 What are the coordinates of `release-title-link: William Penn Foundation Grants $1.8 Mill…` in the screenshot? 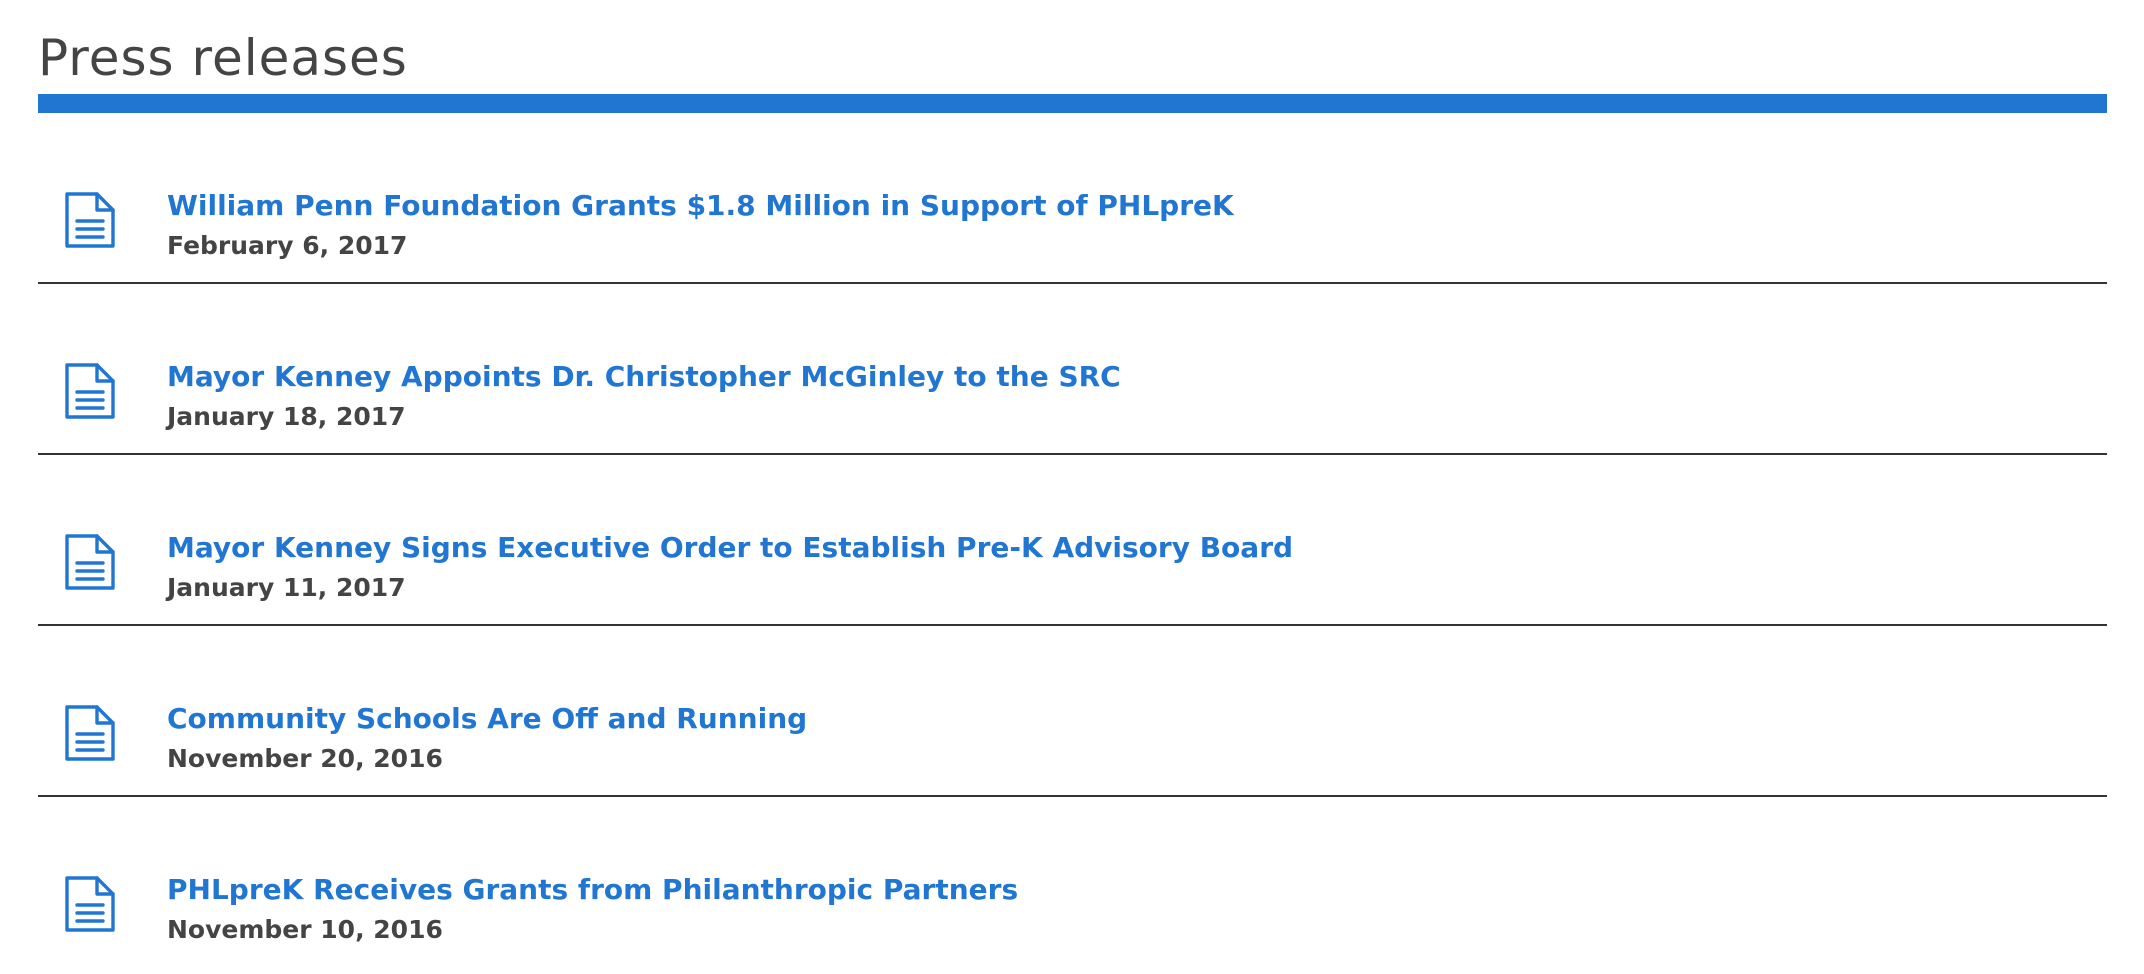 It's located at (1137, 206).